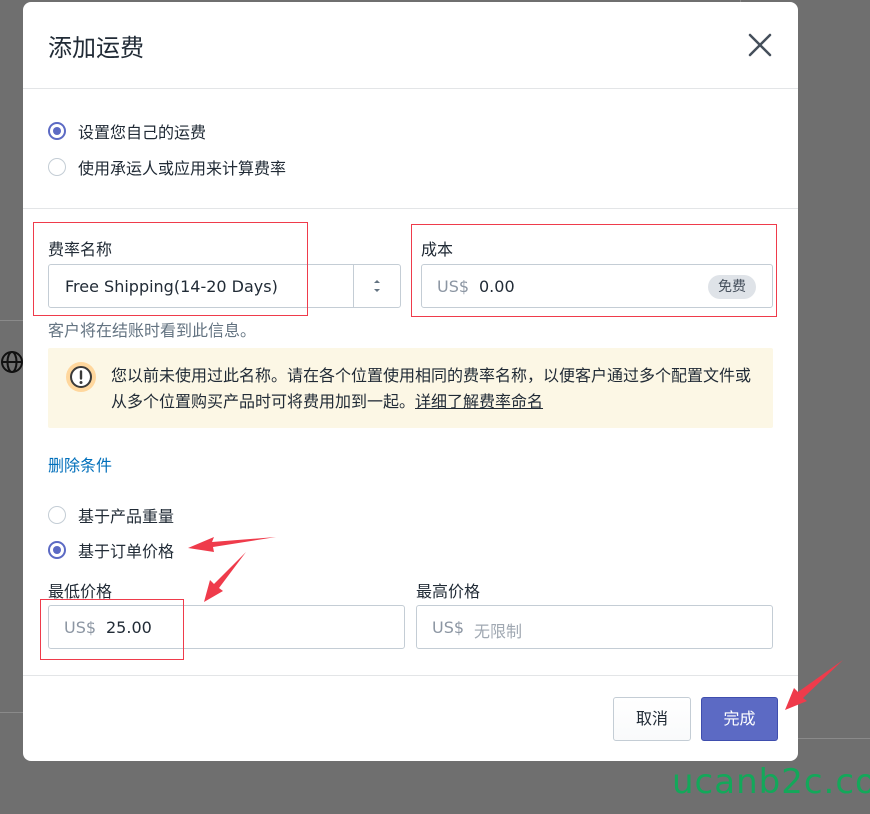  I want to click on max-price-input: US$ 无限制, so click(594, 627).